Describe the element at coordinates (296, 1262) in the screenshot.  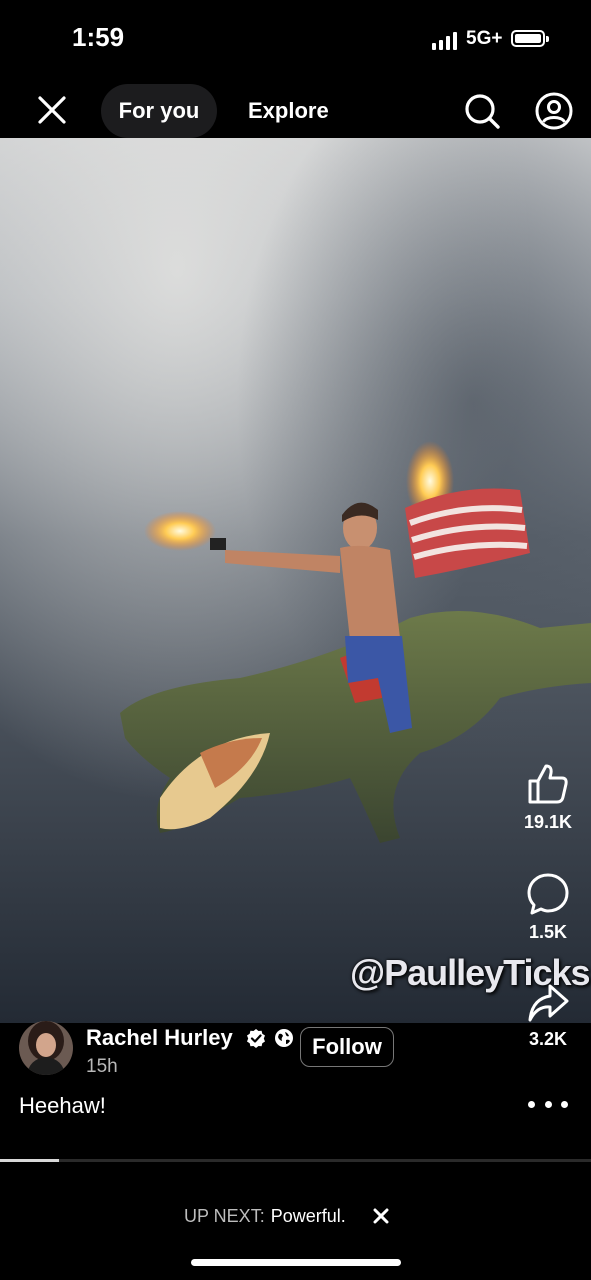
I see `home-indicator` at that location.